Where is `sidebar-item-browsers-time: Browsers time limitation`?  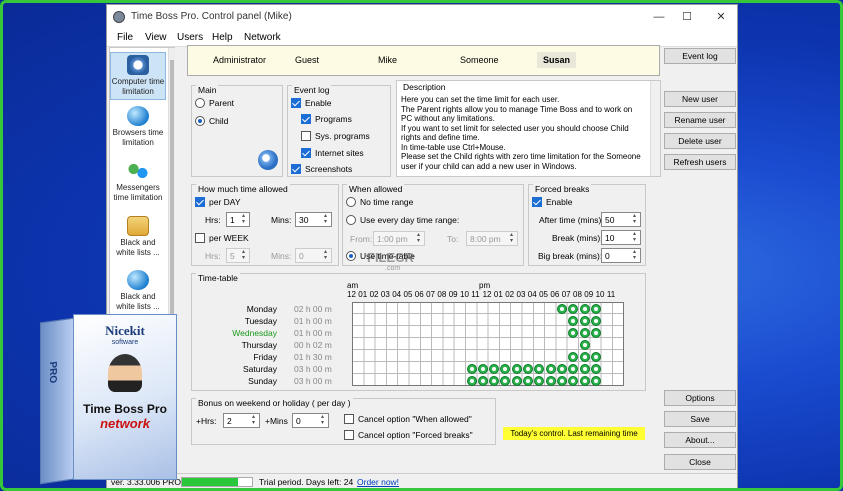 sidebar-item-browsers-time: Browsers time limitation is located at coordinates (138, 127).